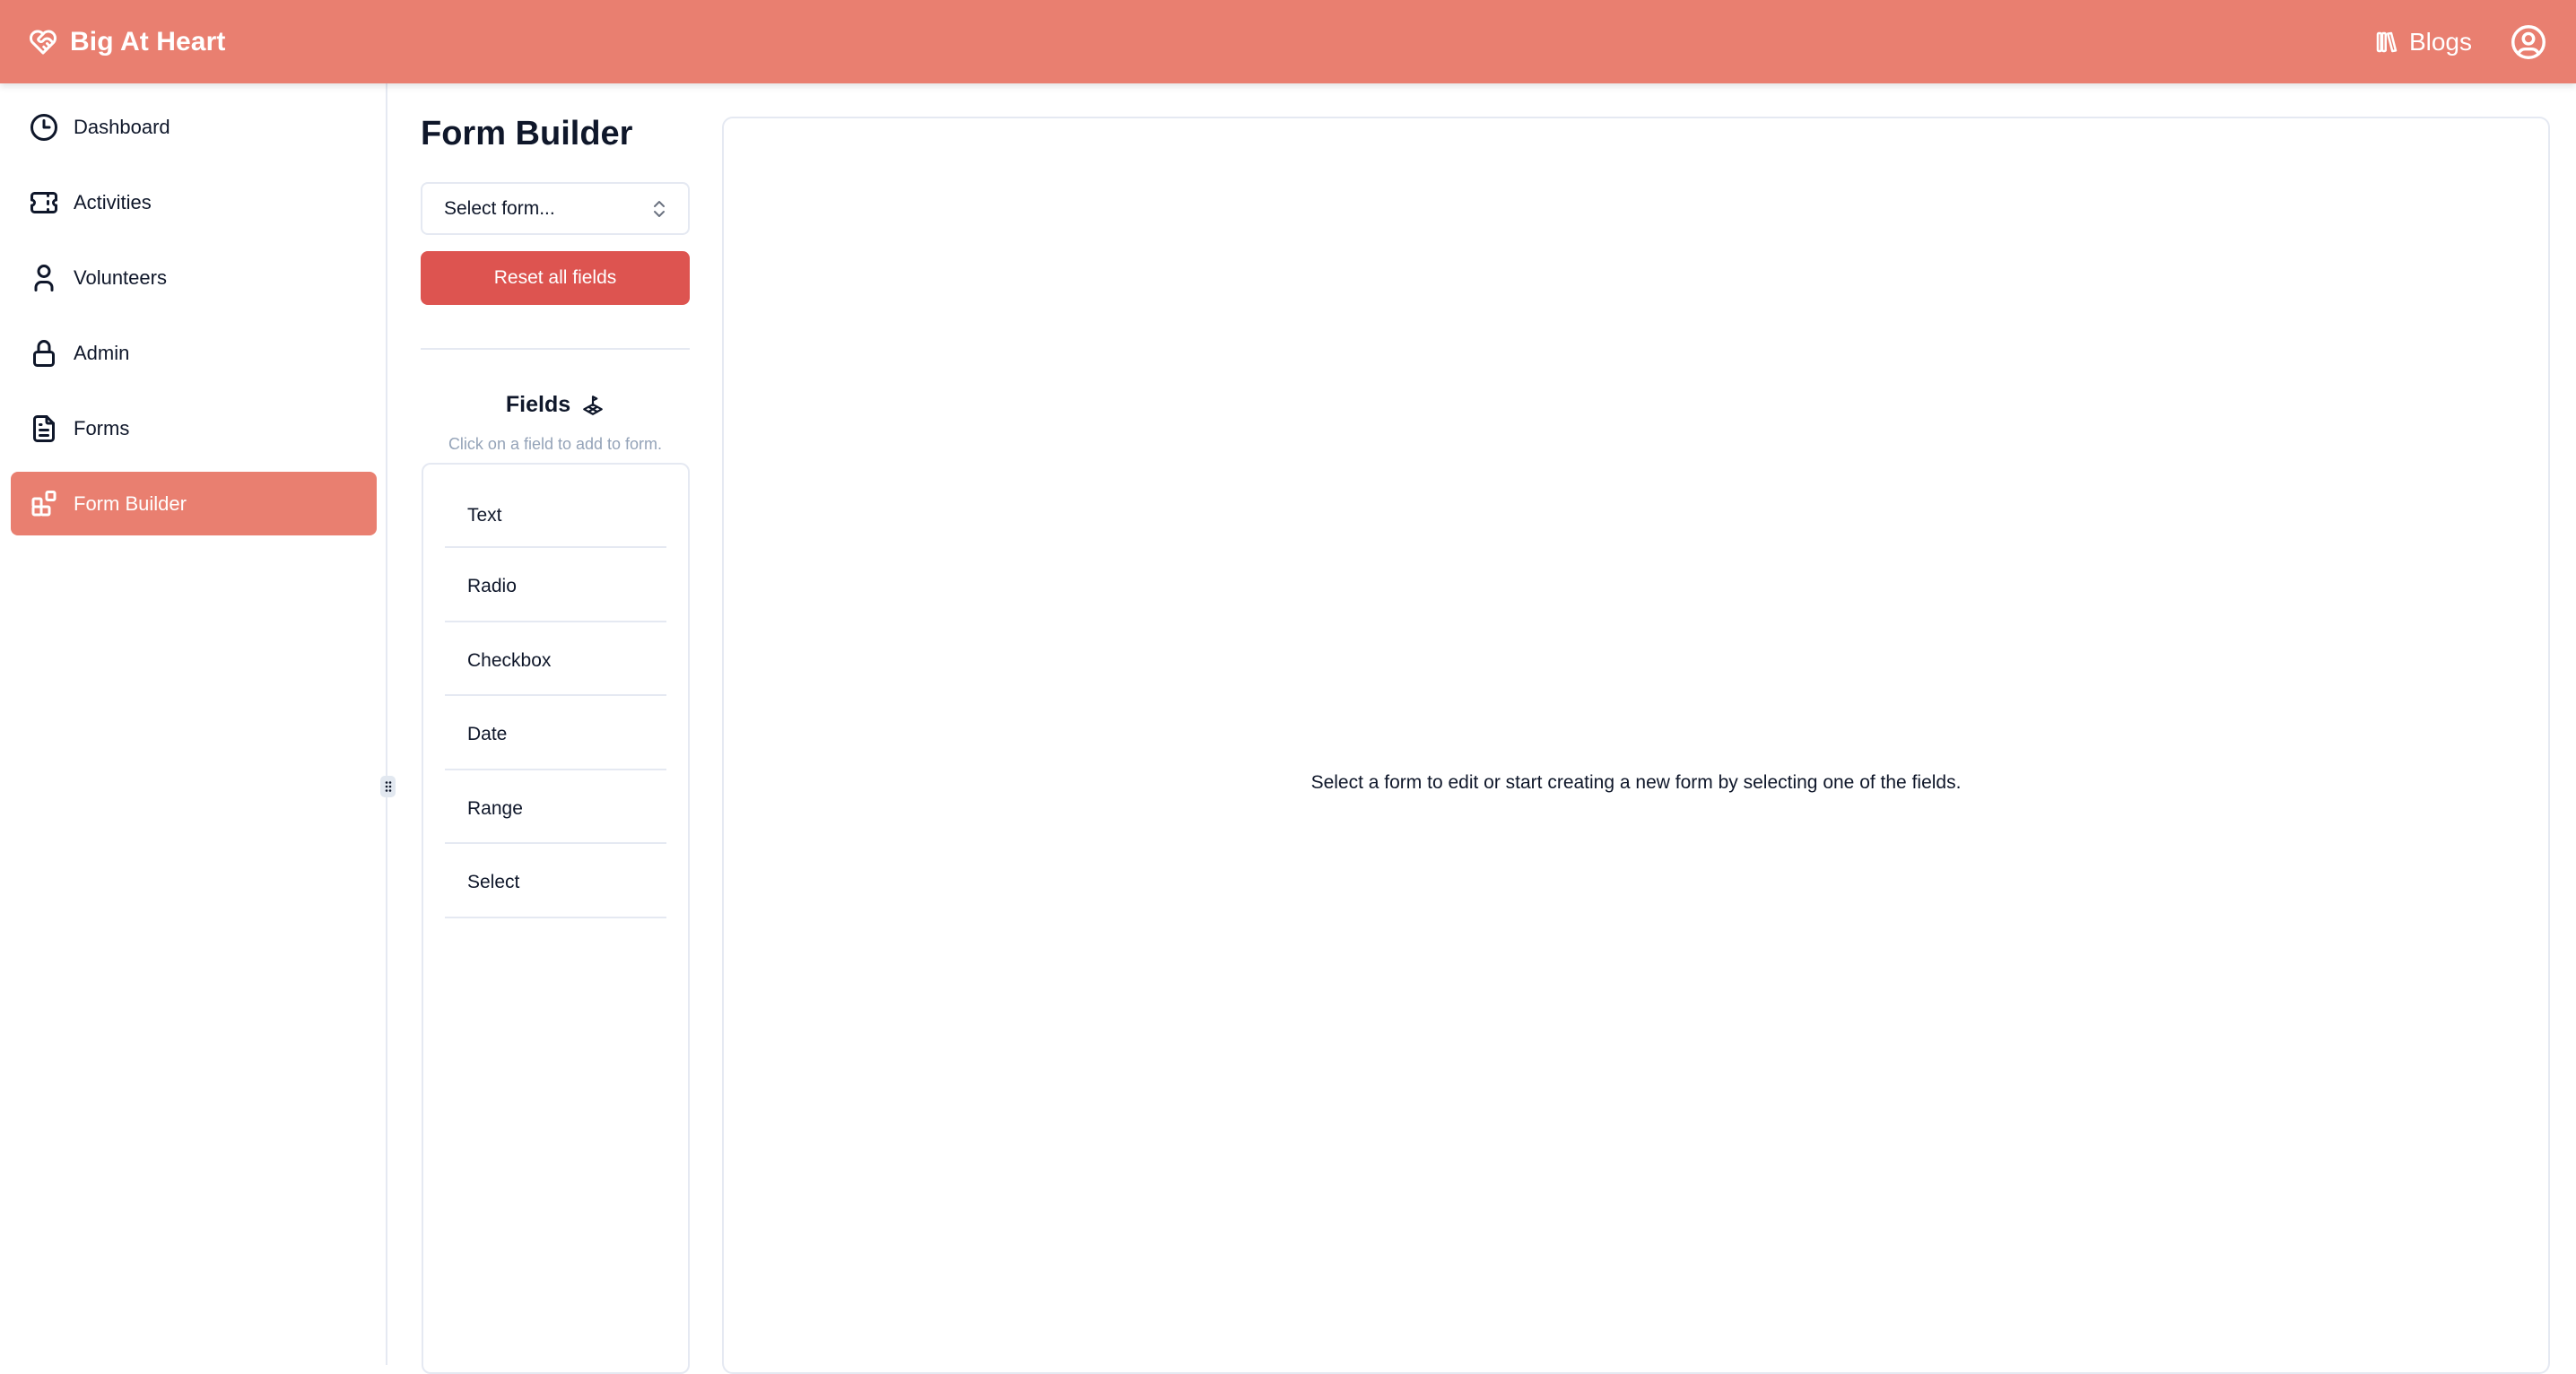 Image resolution: width=2576 pixels, height=1374 pixels. Describe the element at coordinates (43, 42) in the screenshot. I see `heart-handshake-icon` at that location.